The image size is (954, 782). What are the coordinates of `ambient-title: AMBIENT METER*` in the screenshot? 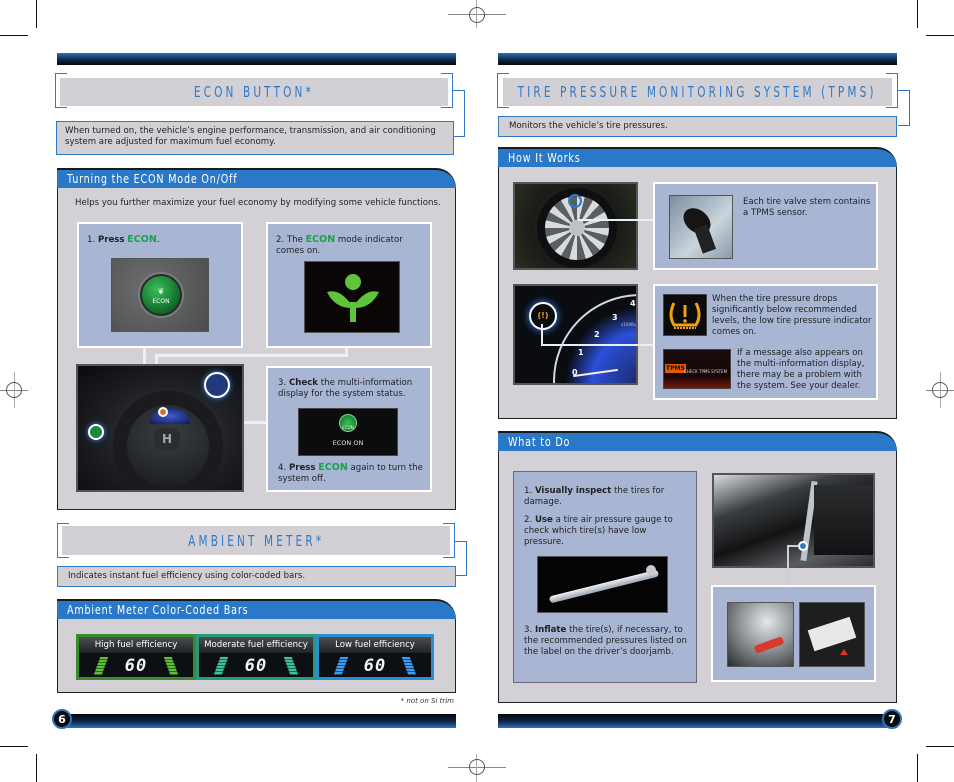 It's located at (256, 540).